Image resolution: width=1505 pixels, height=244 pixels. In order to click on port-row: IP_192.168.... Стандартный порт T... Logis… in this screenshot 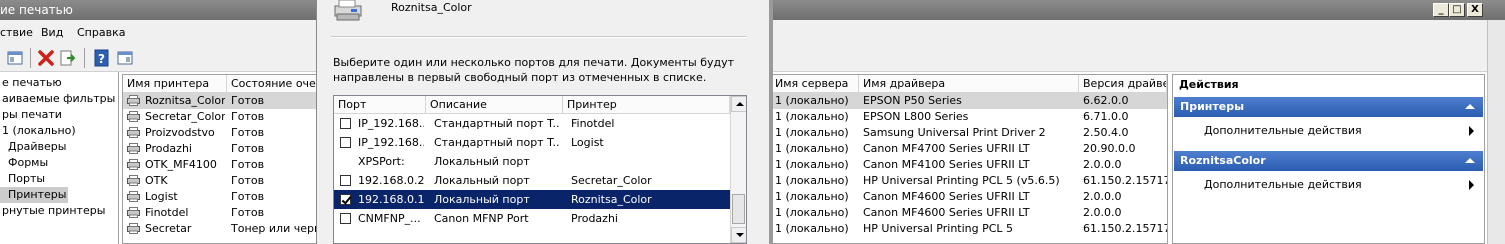, I will do `click(532, 142)`.